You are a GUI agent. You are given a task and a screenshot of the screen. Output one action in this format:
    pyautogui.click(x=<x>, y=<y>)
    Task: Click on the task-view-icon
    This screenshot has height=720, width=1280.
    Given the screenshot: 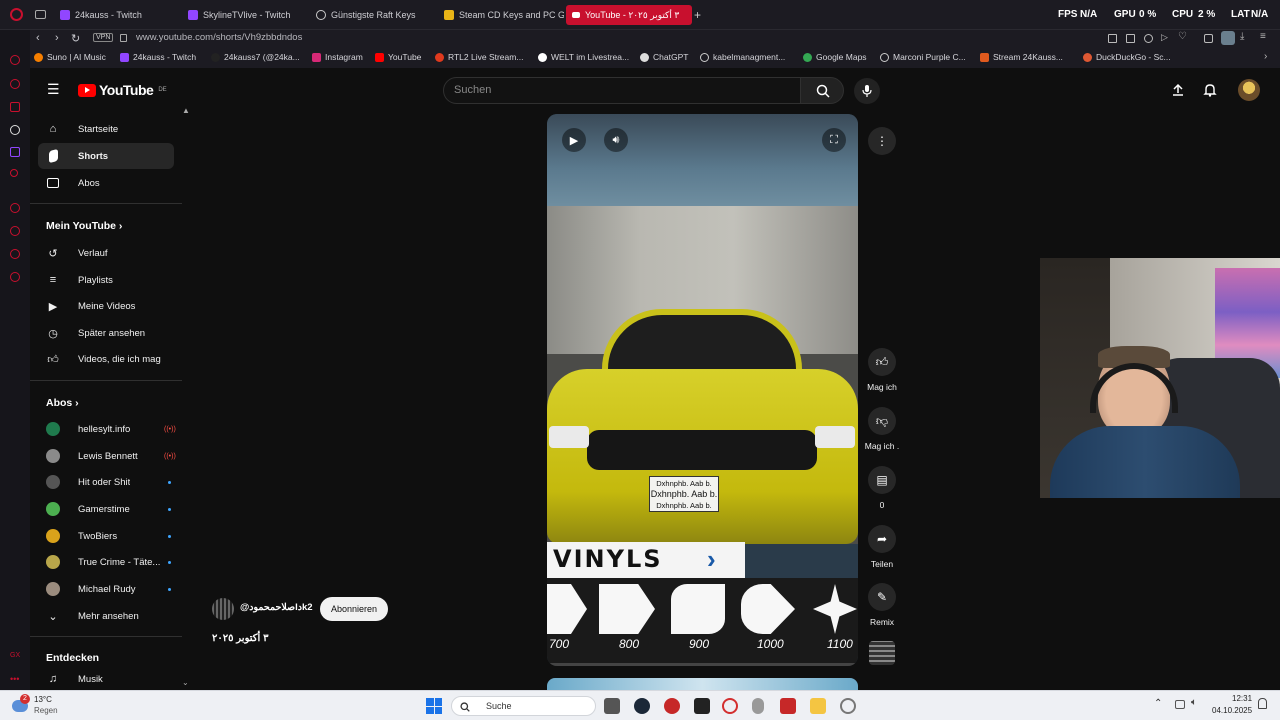 What is the action you would take?
    pyautogui.click(x=612, y=706)
    